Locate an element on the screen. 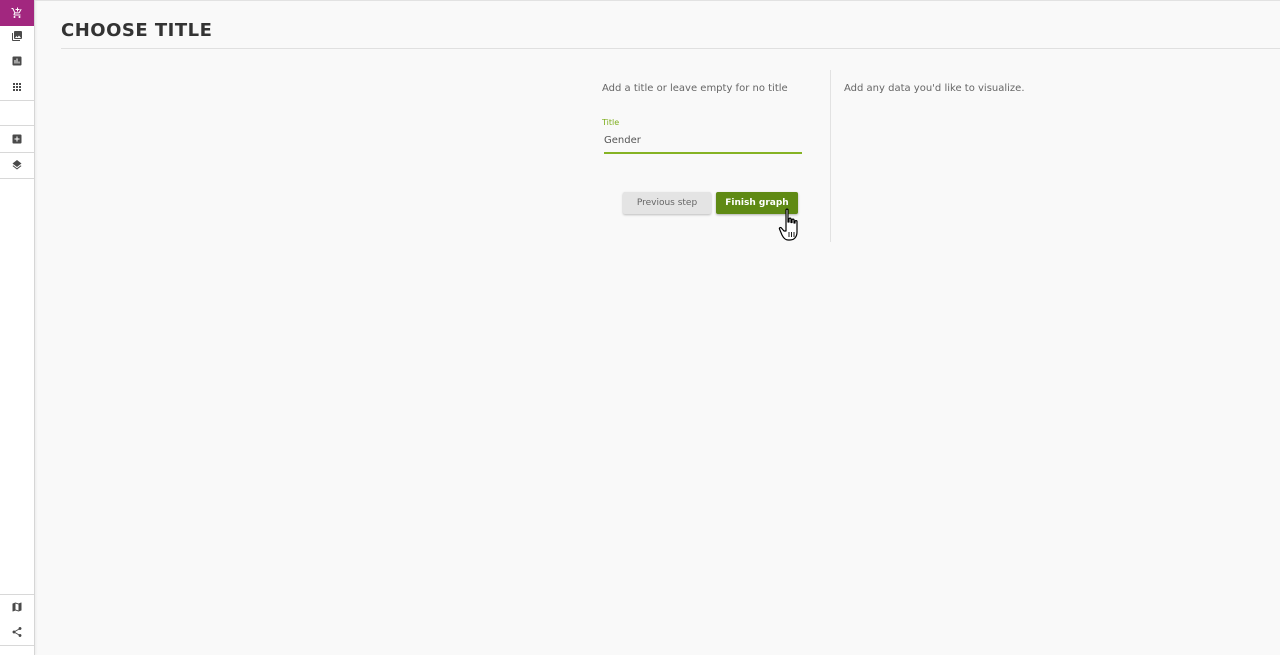 This screenshot has width=1280, height=655. sidebar-add-button is located at coordinates (17, 139).